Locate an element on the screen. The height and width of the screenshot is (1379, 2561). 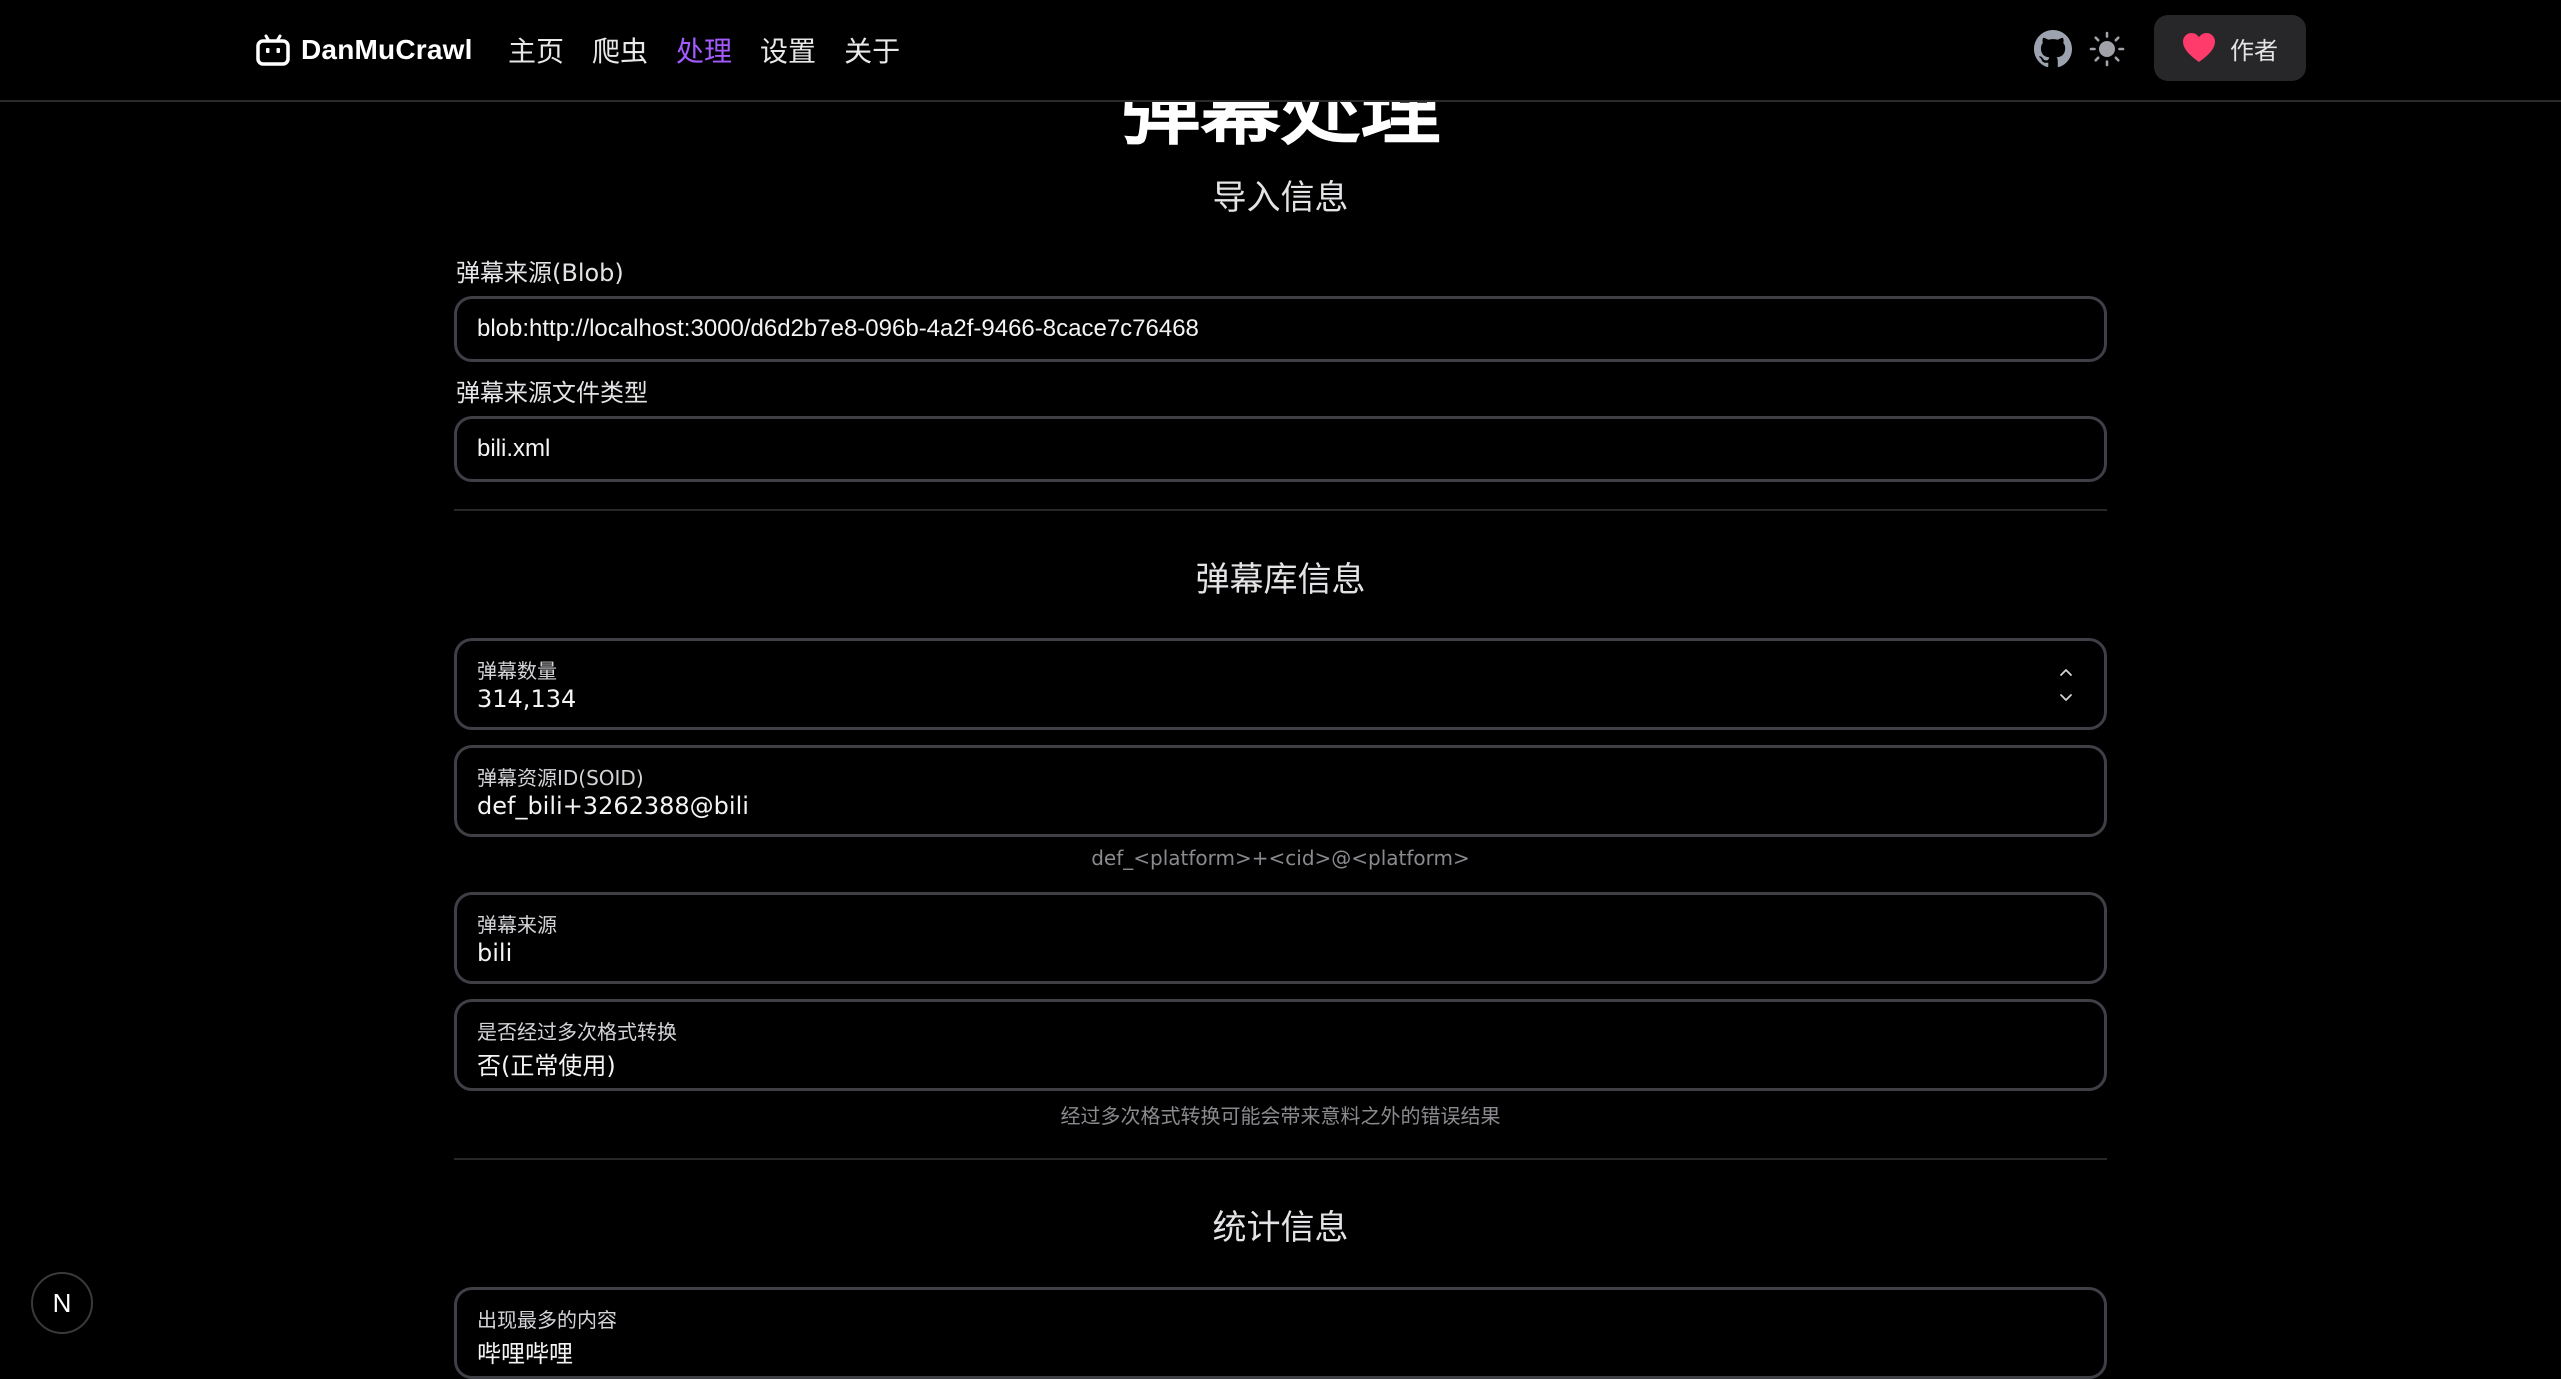
danmaku-from-label: 弹幕来源 is located at coordinates (517, 925).